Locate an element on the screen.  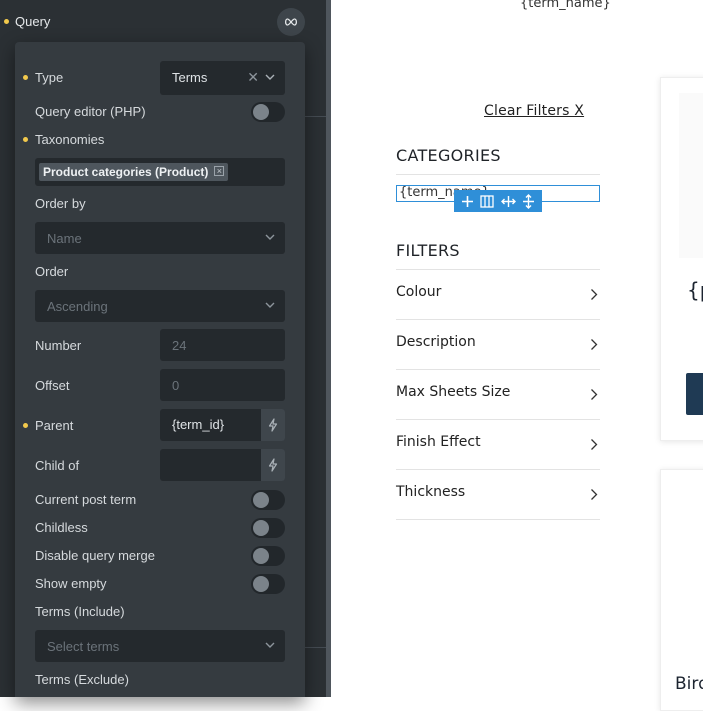
terms-include-select: Select terms is located at coordinates (160, 646).